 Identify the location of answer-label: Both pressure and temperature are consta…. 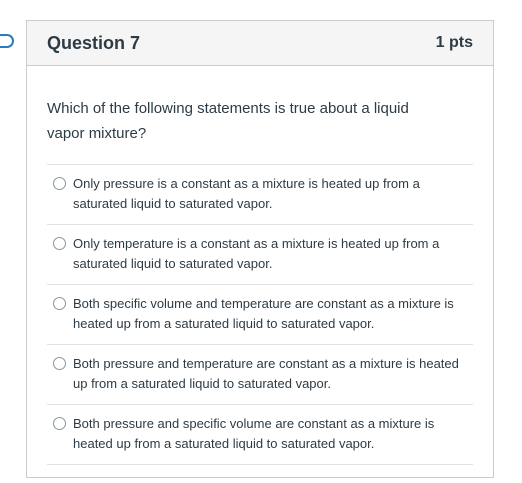
(266, 373).